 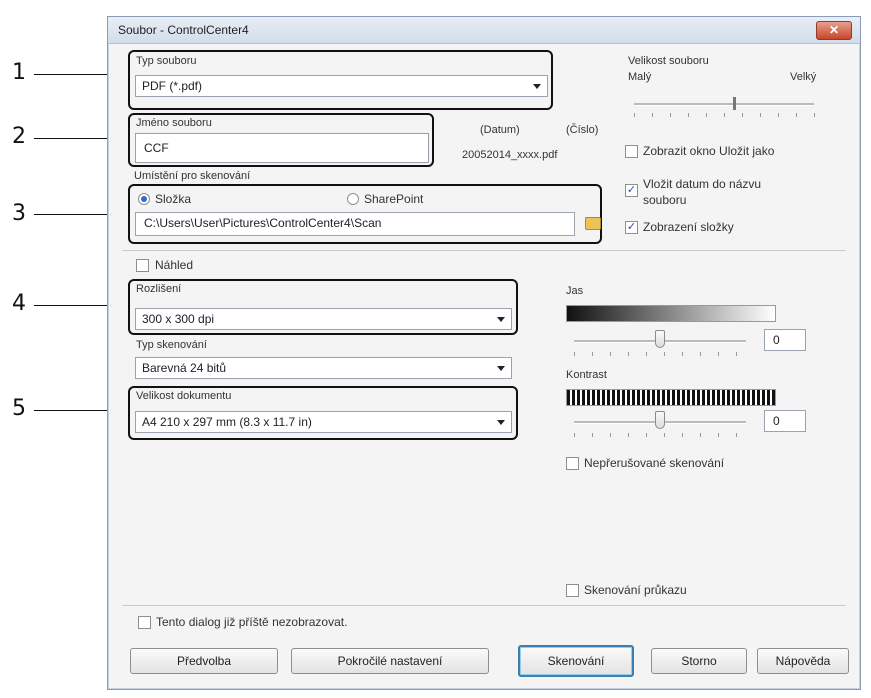 What do you see at coordinates (484, 30) in the screenshot?
I see `title-bar: Soubor - ControlCenter4 ✕` at bounding box center [484, 30].